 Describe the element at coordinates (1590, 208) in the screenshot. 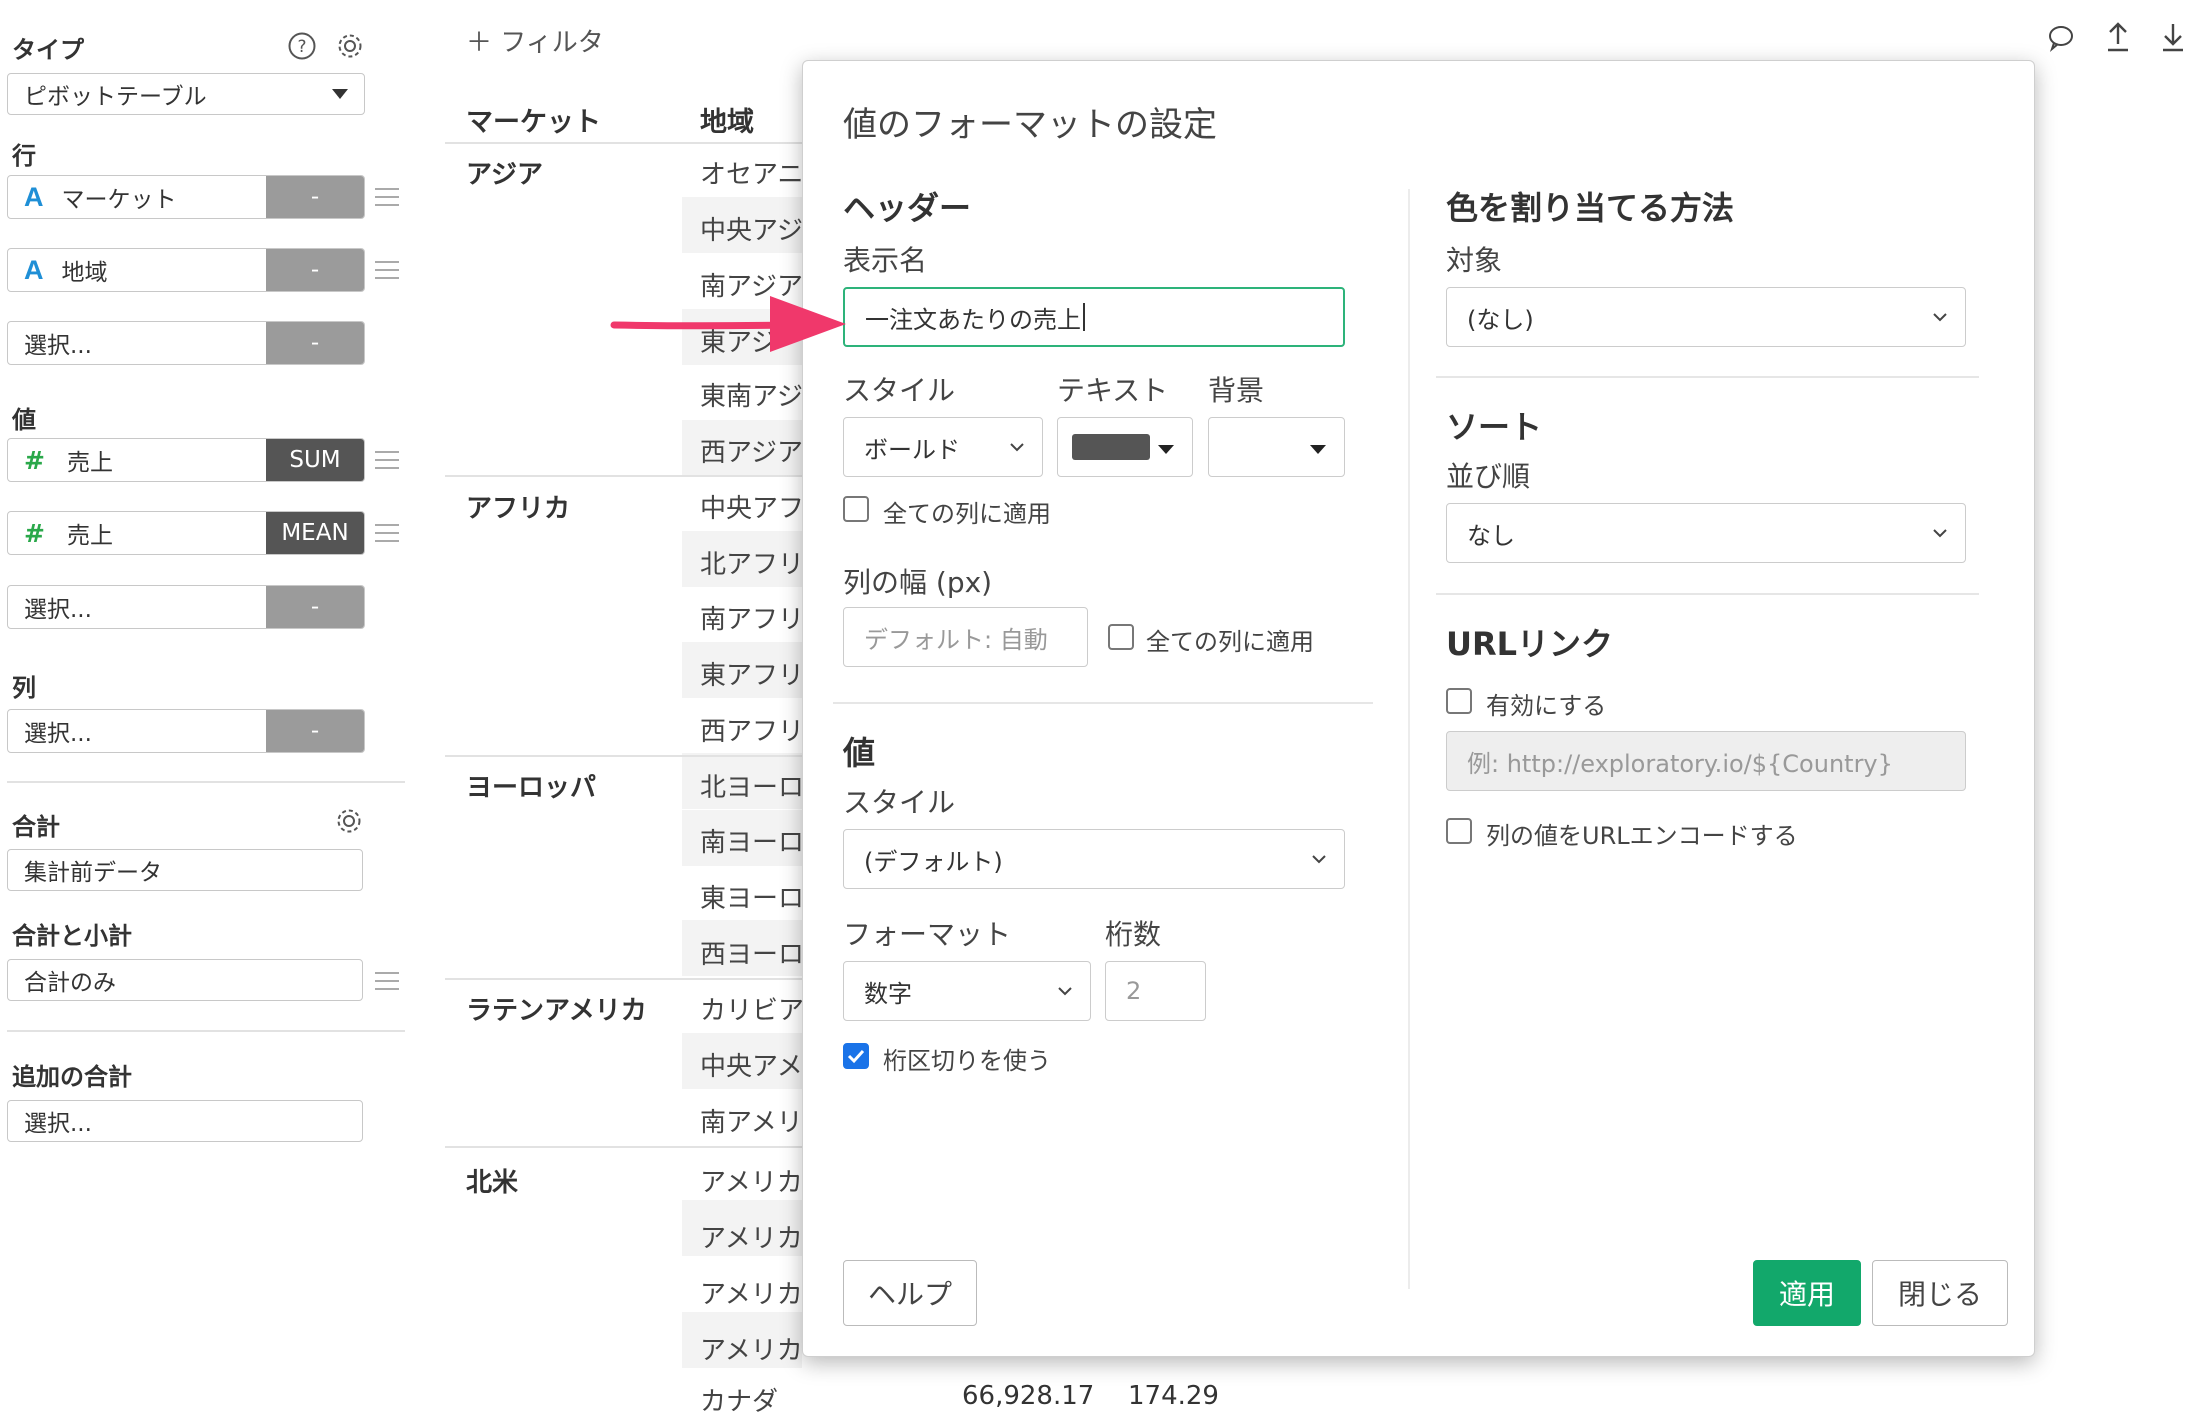

I see `color-section-title: 色を割り当てる方法` at that location.